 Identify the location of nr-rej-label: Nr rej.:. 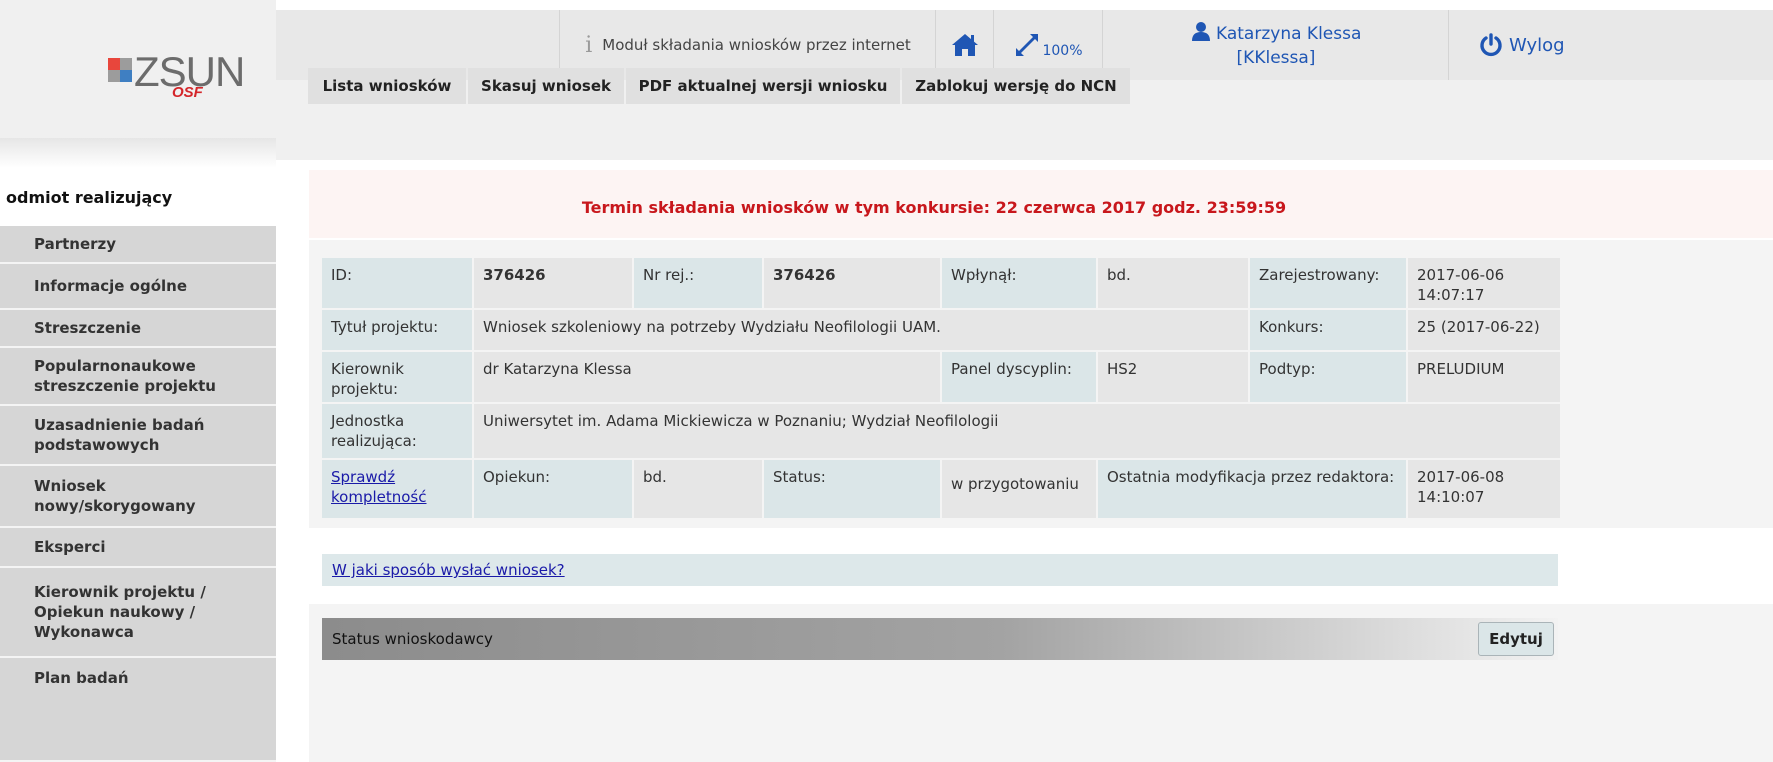
(698, 283).